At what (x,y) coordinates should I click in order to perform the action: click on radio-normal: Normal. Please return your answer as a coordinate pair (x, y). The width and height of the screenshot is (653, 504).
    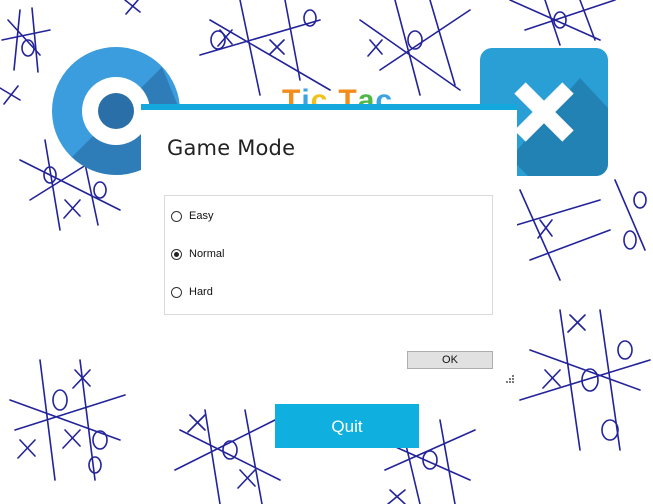
    Looking at the image, I should click on (197, 254).